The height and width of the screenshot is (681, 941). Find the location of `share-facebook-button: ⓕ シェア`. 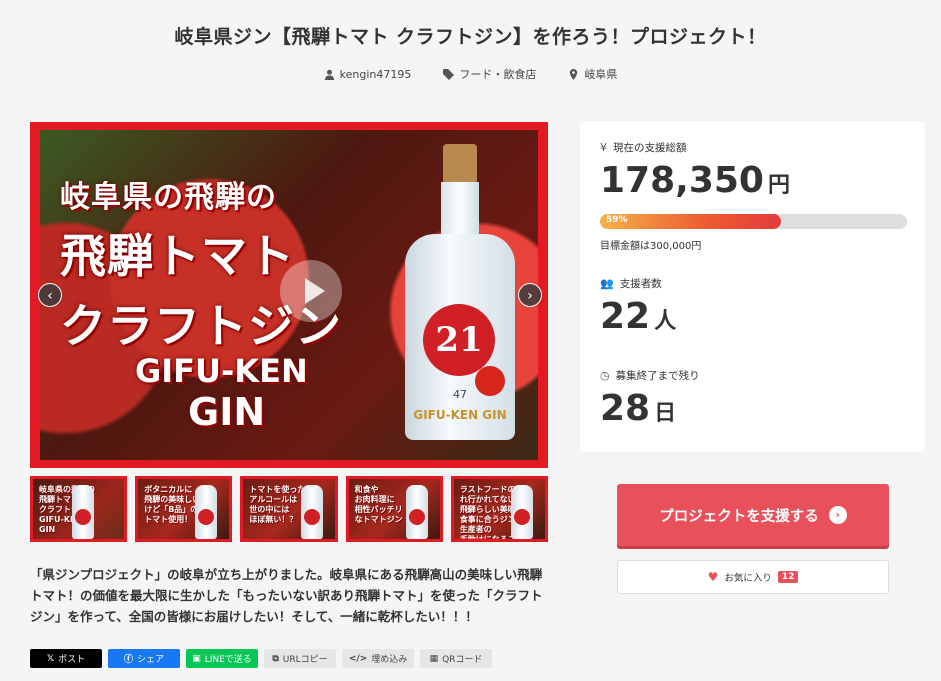

share-facebook-button: ⓕ シェア is located at coordinates (144, 658).